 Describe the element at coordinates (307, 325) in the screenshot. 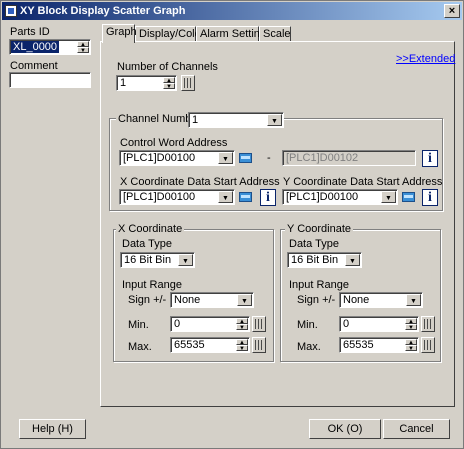

I see `y-min-label: Min.` at that location.